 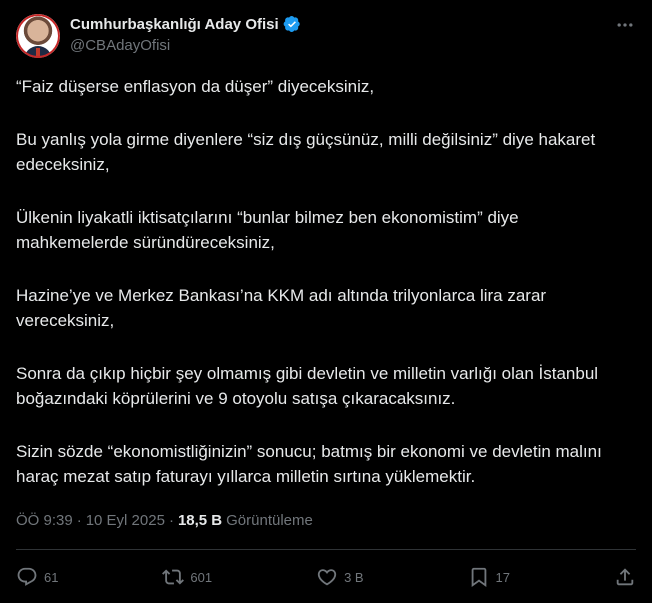 I want to click on bookmark-icon, so click(x=478, y=577).